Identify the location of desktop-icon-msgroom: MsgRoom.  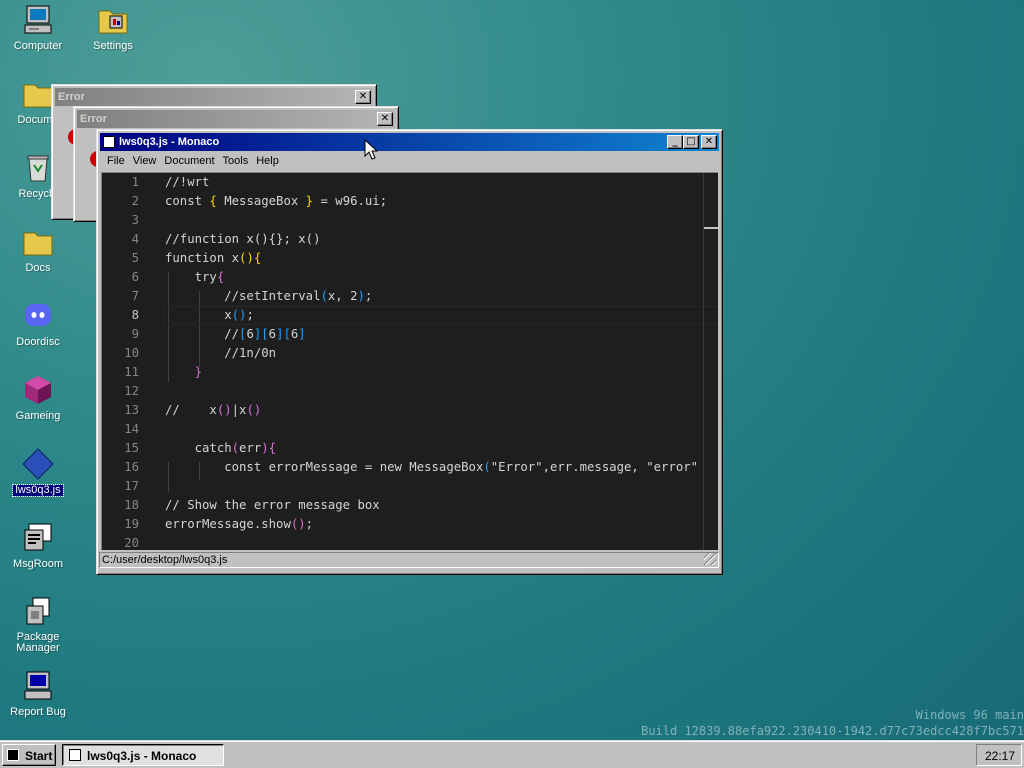
(38, 545).